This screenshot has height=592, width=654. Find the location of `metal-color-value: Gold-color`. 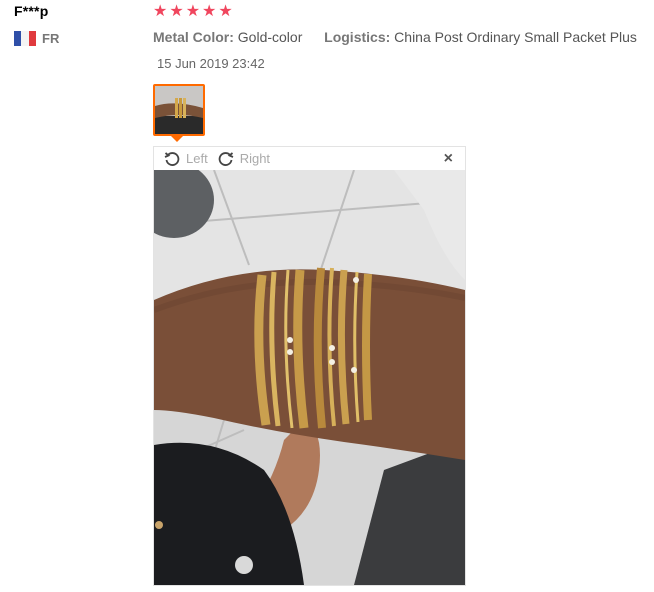

metal-color-value: Gold-color is located at coordinates (270, 37).